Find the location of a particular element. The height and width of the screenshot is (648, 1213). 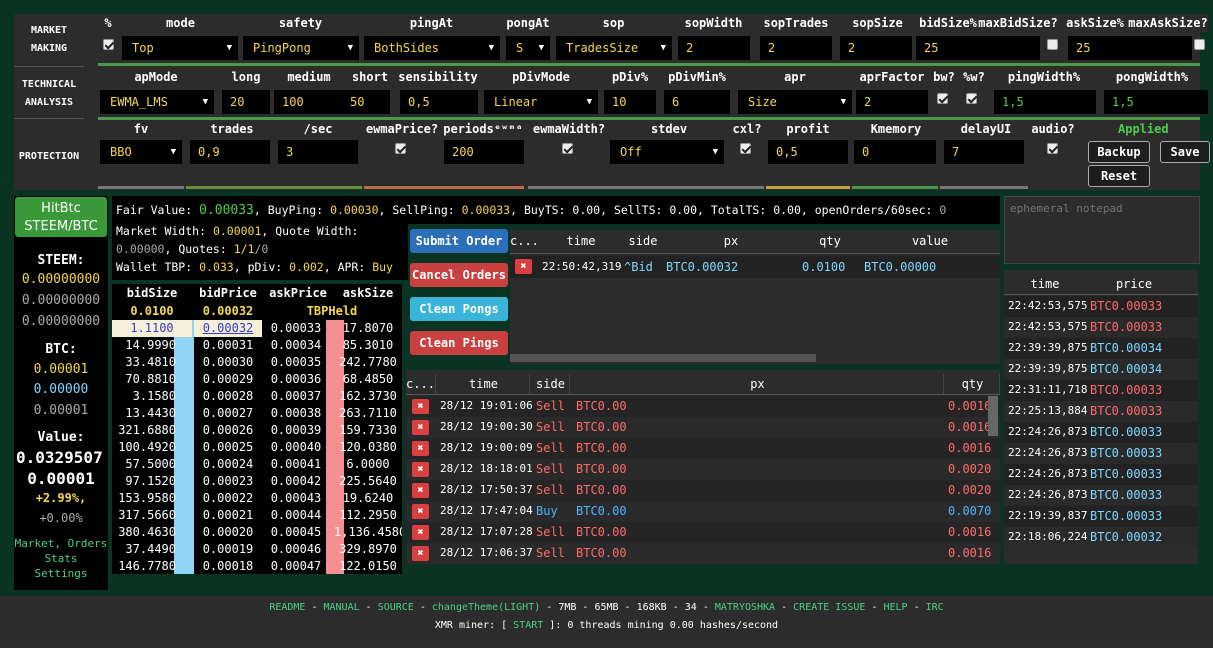

trade-qty: 0.0016 is located at coordinates (970, 553).